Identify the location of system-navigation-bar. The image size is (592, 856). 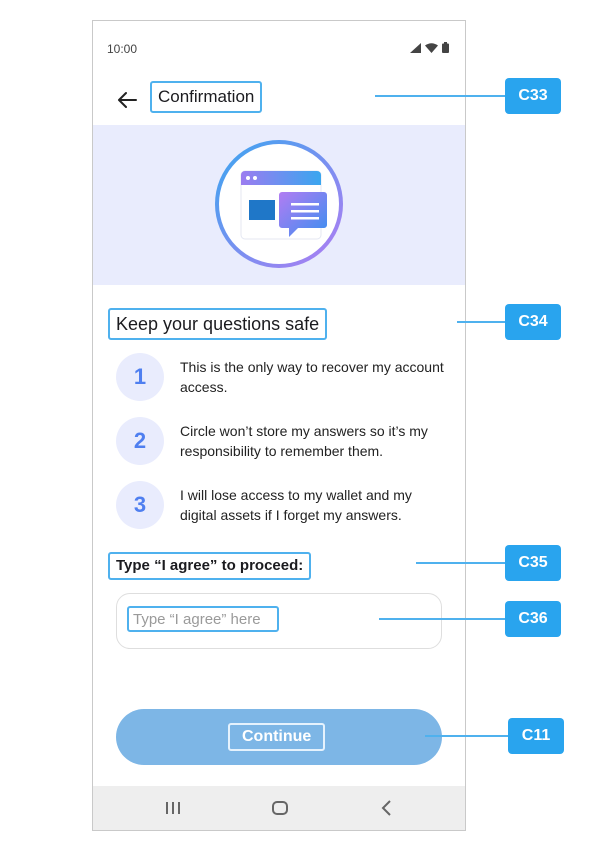
(279, 808).